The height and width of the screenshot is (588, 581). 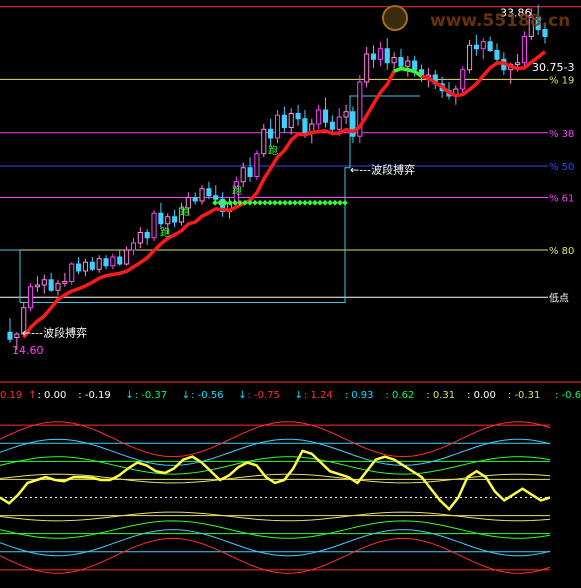 What do you see at coordinates (264, 395) in the screenshot?
I see `indicator-value: : -0.75` at bounding box center [264, 395].